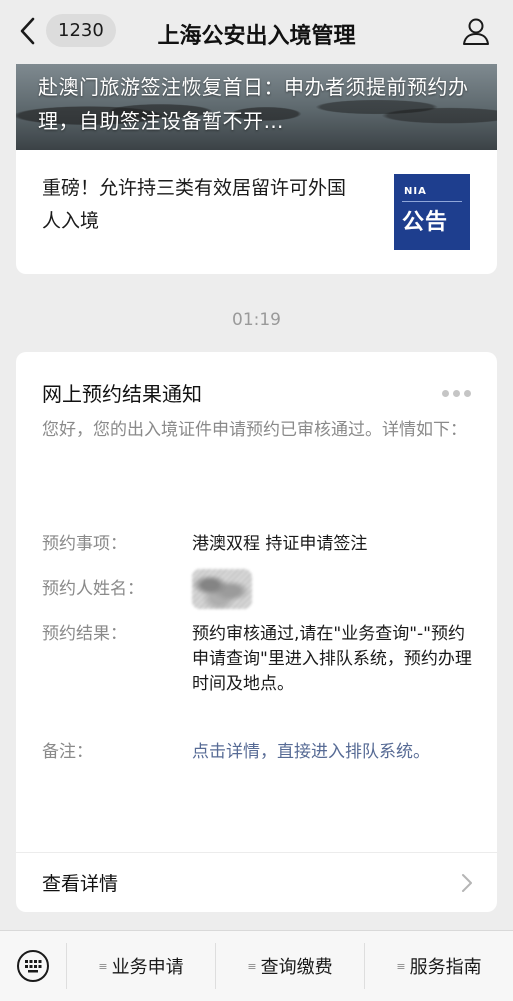  What do you see at coordinates (296, 967) in the screenshot?
I see `menu-label: 查询缴费` at bounding box center [296, 967].